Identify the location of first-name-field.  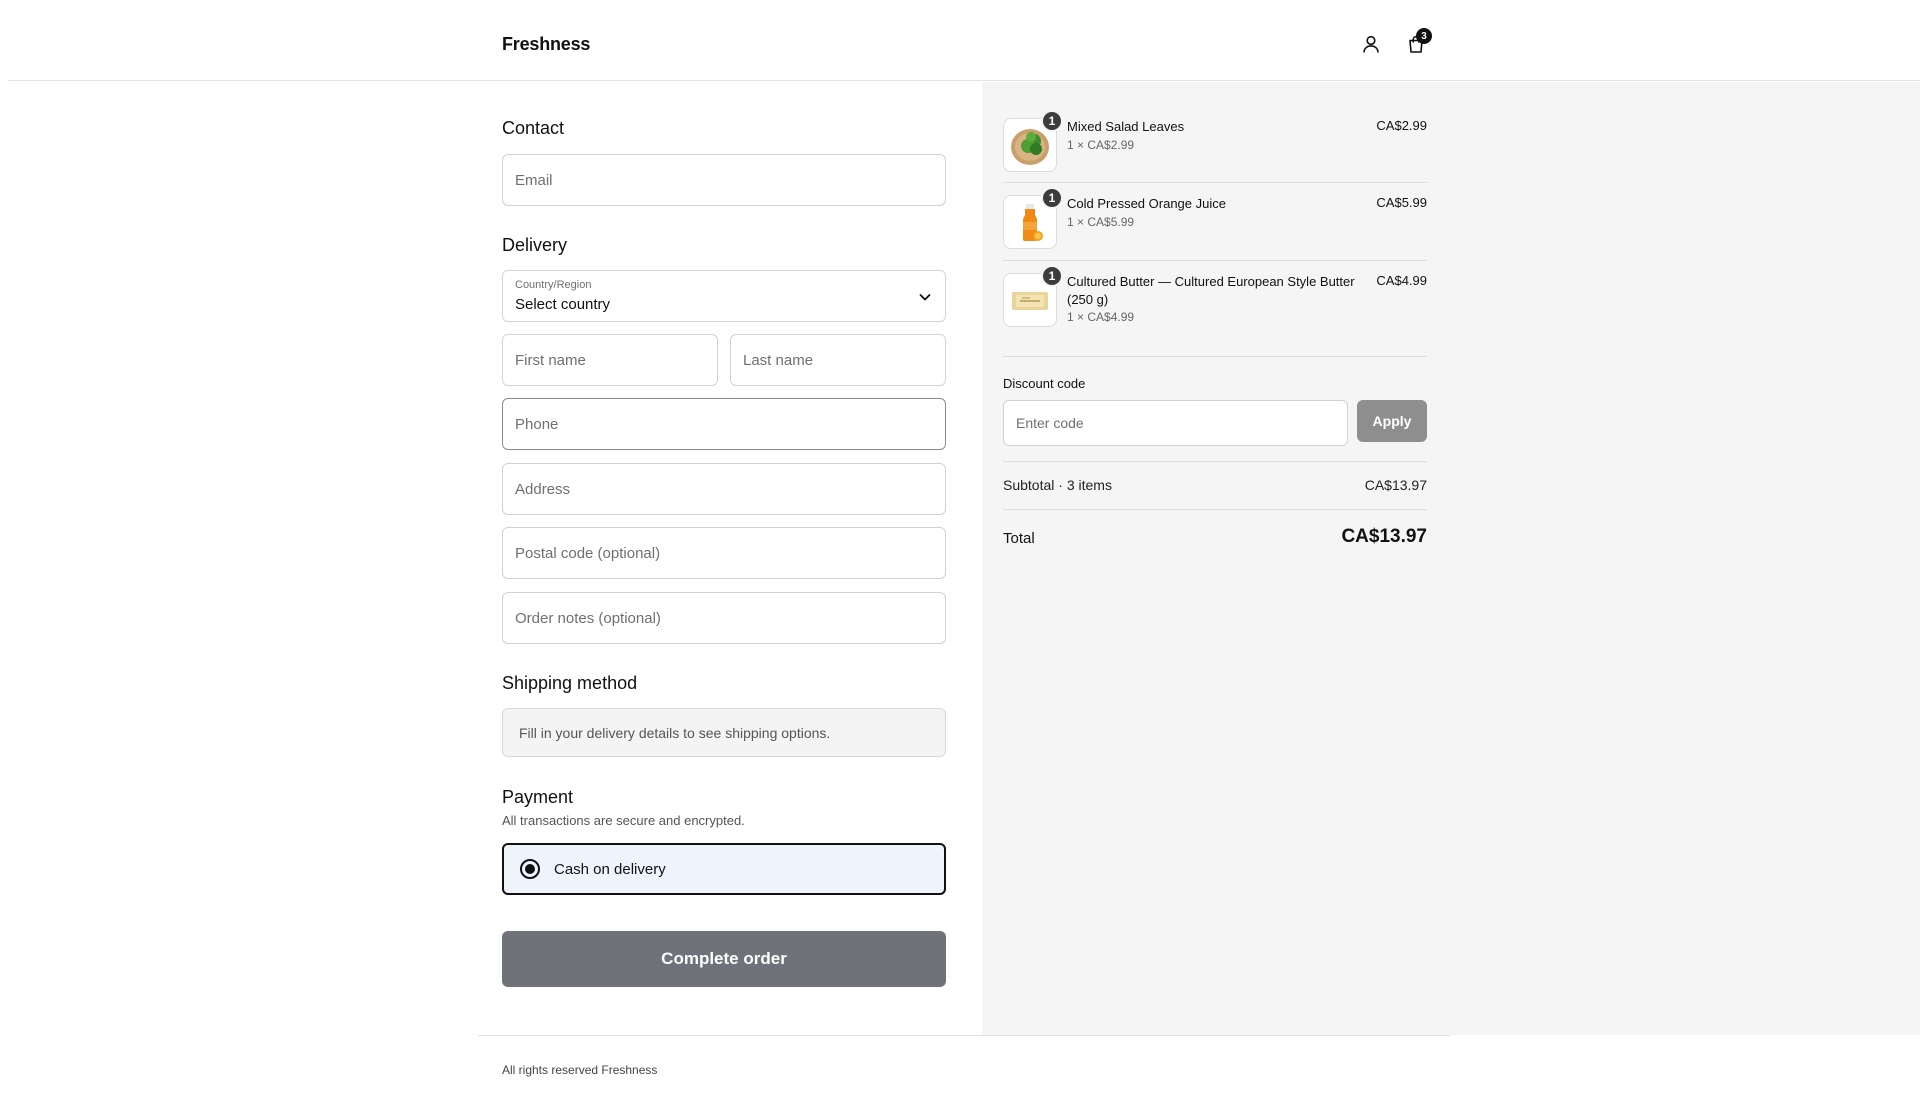
(610, 360).